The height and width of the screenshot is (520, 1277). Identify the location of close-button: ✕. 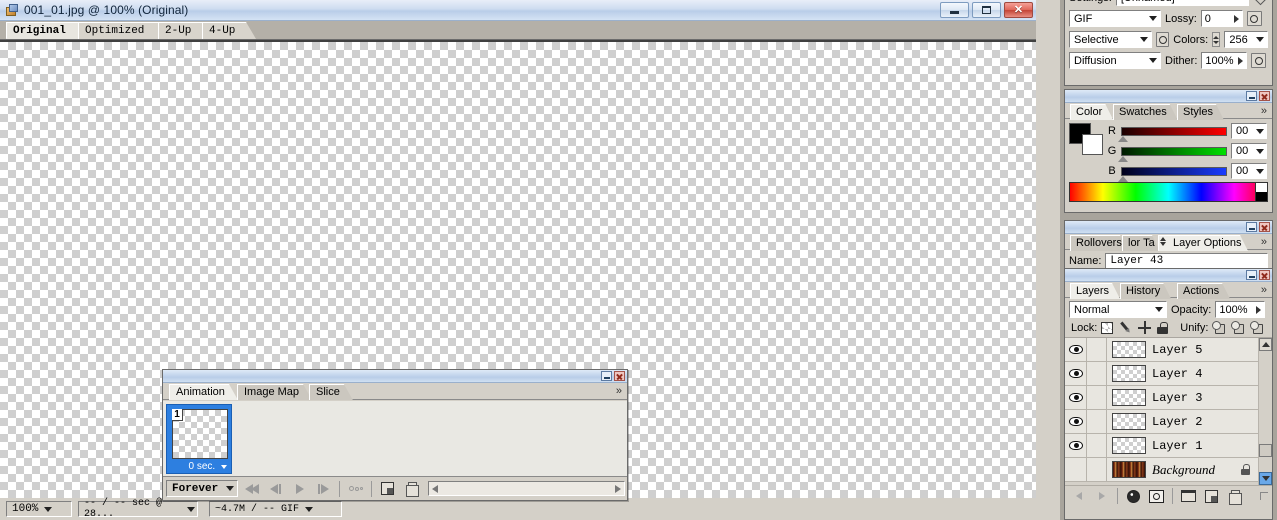
(1018, 10).